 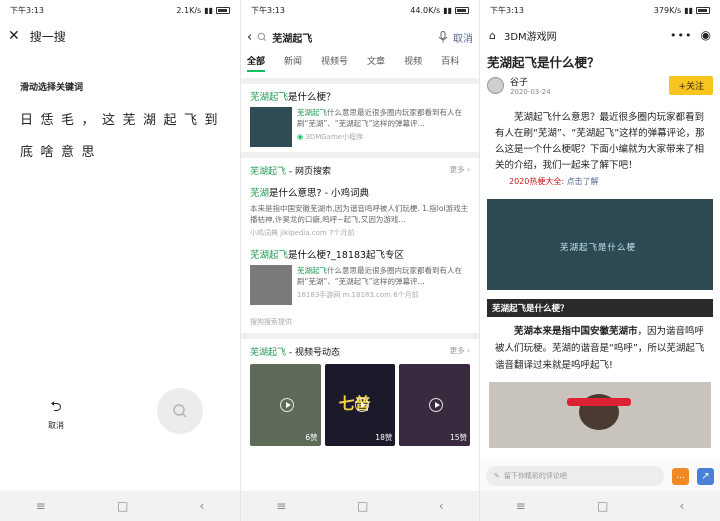 What do you see at coordinates (189, 10) in the screenshot?
I see `network-speed: 2.1K/s` at bounding box center [189, 10].